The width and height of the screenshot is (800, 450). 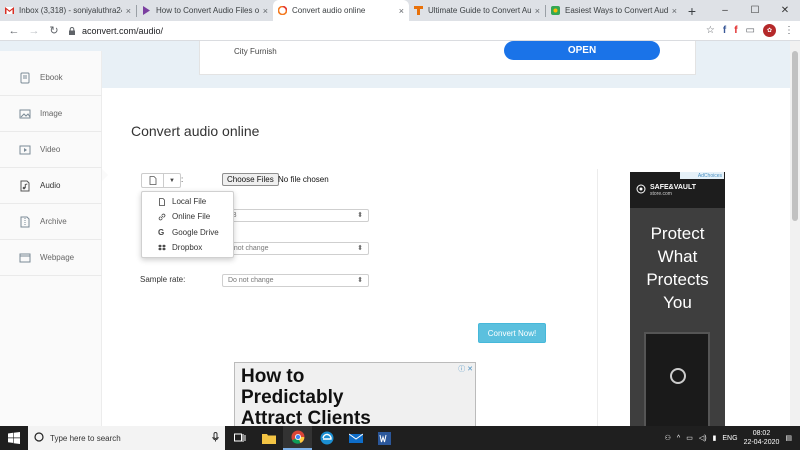 What do you see at coordinates (678, 438) in the screenshot?
I see `chevron-up-icon: ^` at bounding box center [678, 438].